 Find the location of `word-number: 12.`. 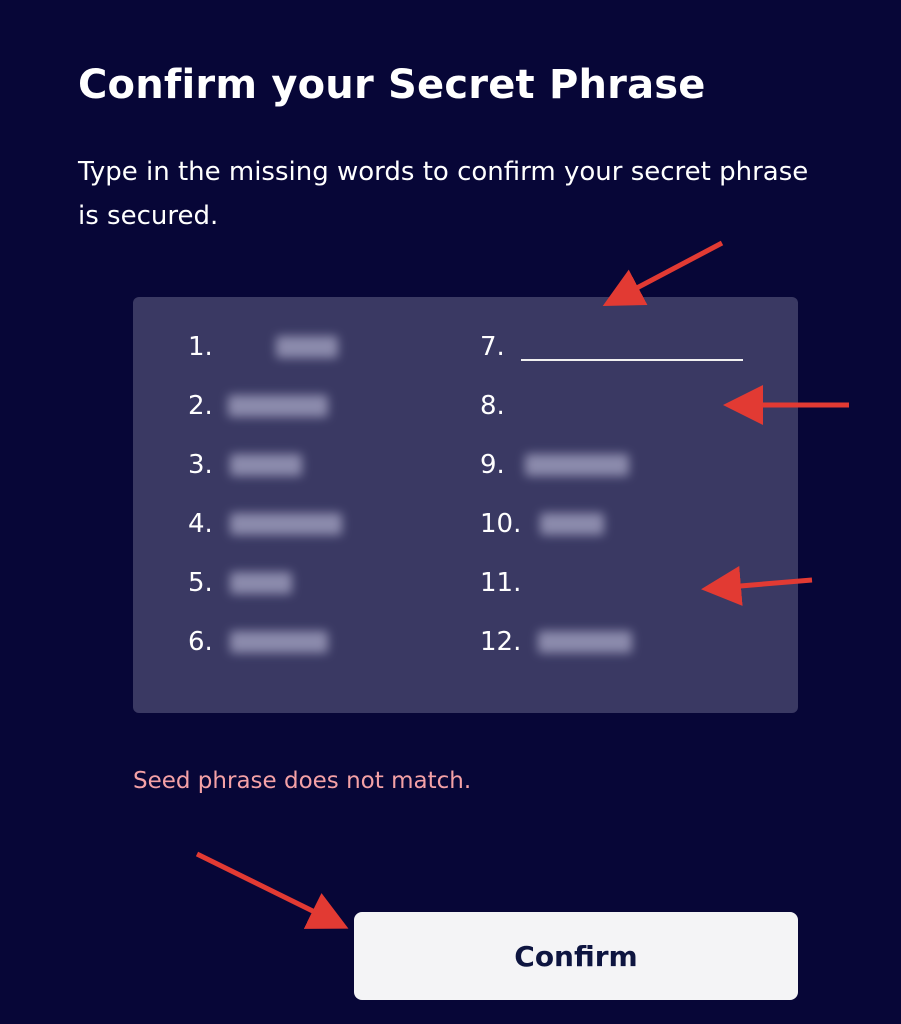

word-number: 12. is located at coordinates (501, 642).